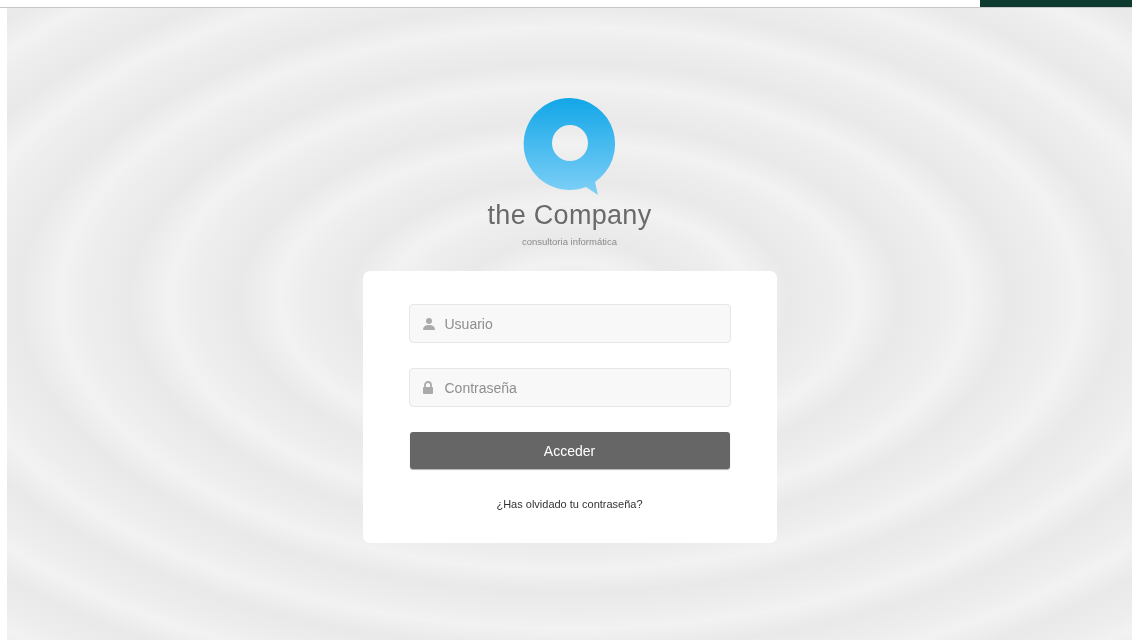 The image size is (1132, 640). I want to click on forgot-password-link: ¿Has olvidado tu contraseña?, so click(569, 504).